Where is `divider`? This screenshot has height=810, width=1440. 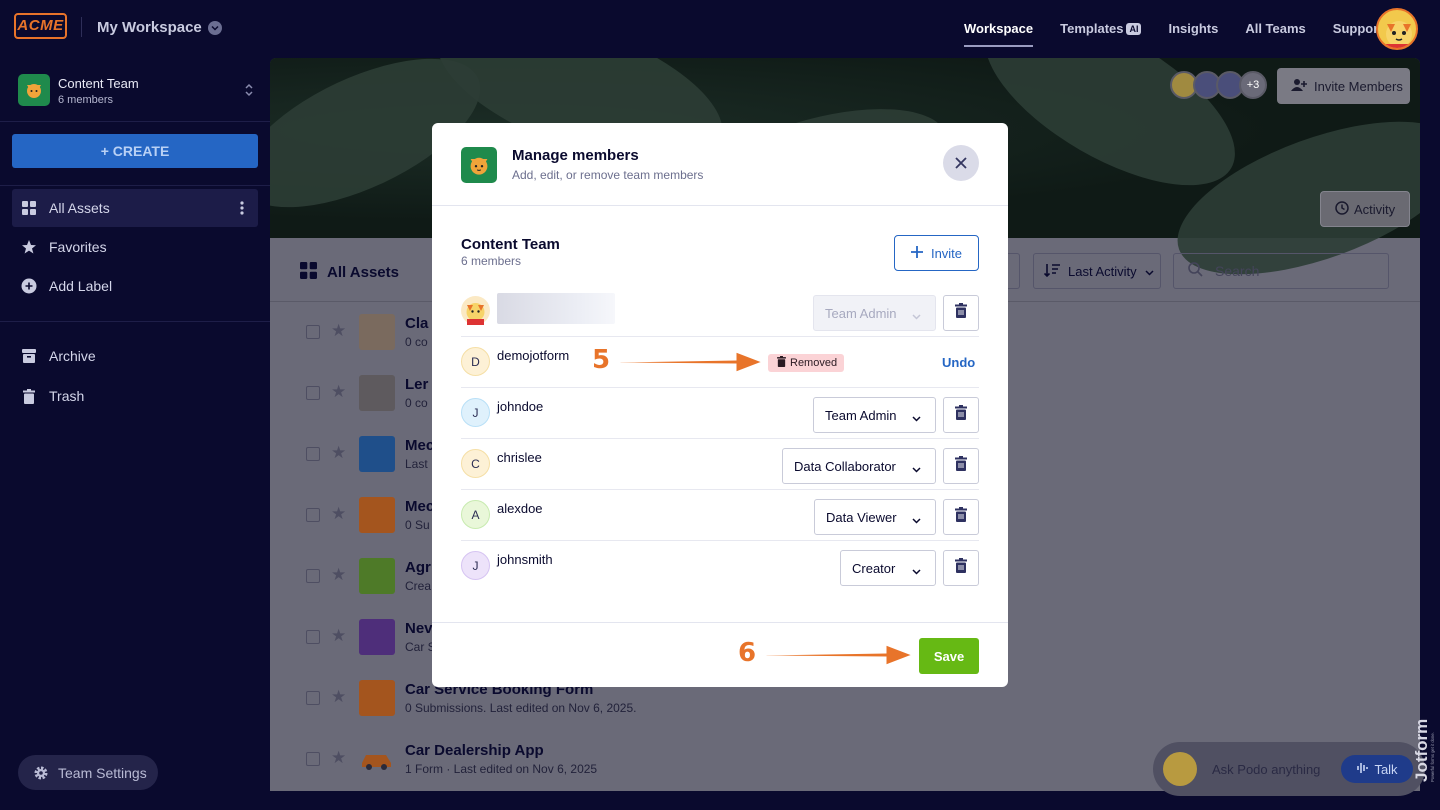
divider is located at coordinates (135, 321).